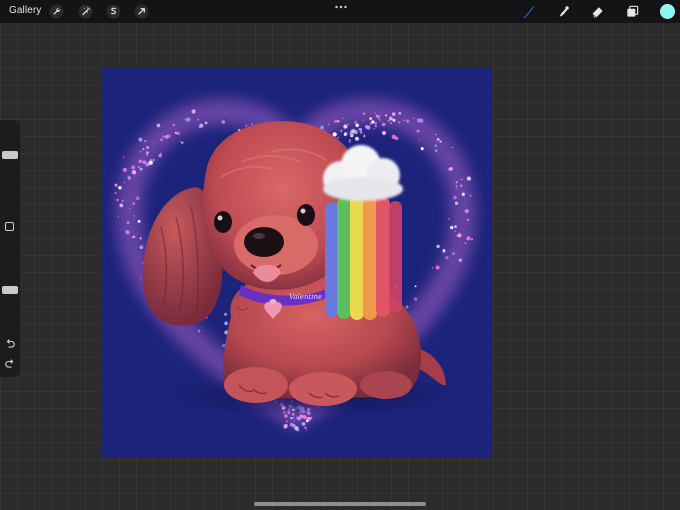 The width and height of the screenshot is (680, 510). Describe the element at coordinates (305, 297) in the screenshot. I see `svg-text: Valentine` at that location.